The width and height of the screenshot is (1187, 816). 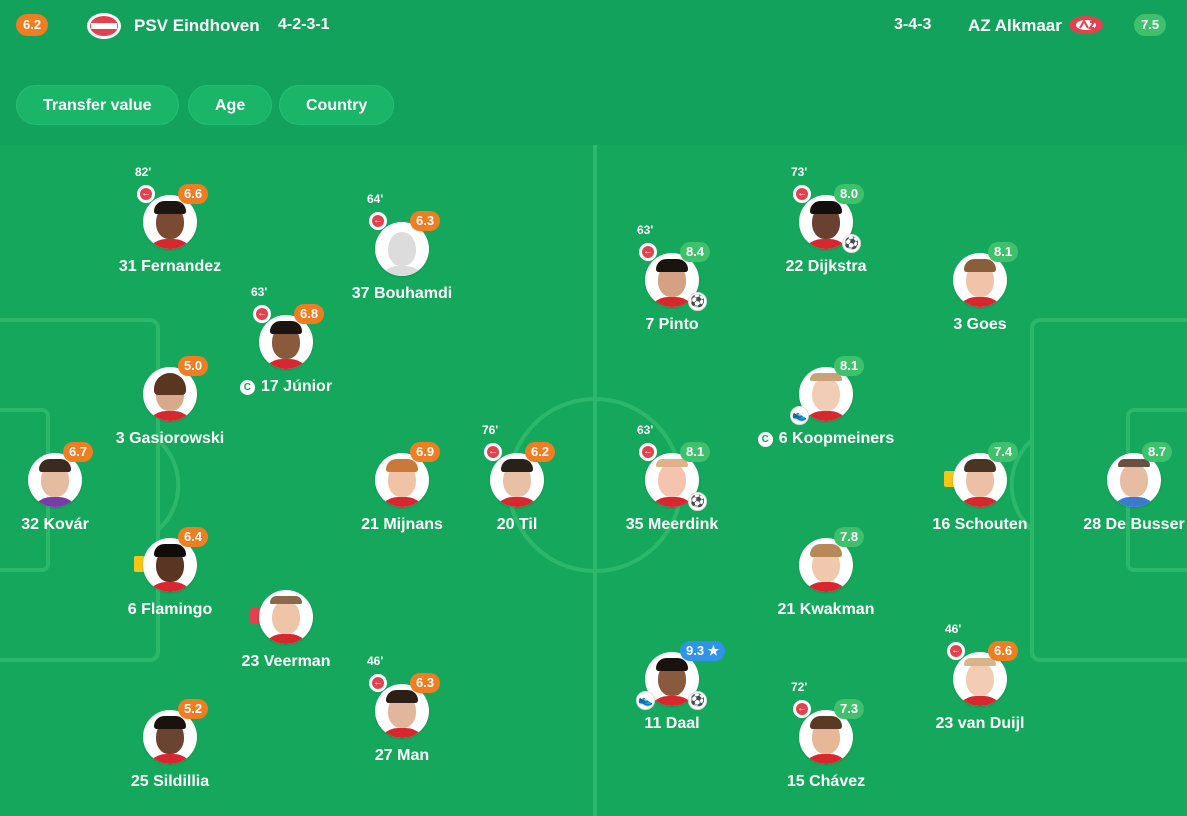 What do you see at coordinates (849, 194) in the screenshot?
I see `player-rating: 8.0` at bounding box center [849, 194].